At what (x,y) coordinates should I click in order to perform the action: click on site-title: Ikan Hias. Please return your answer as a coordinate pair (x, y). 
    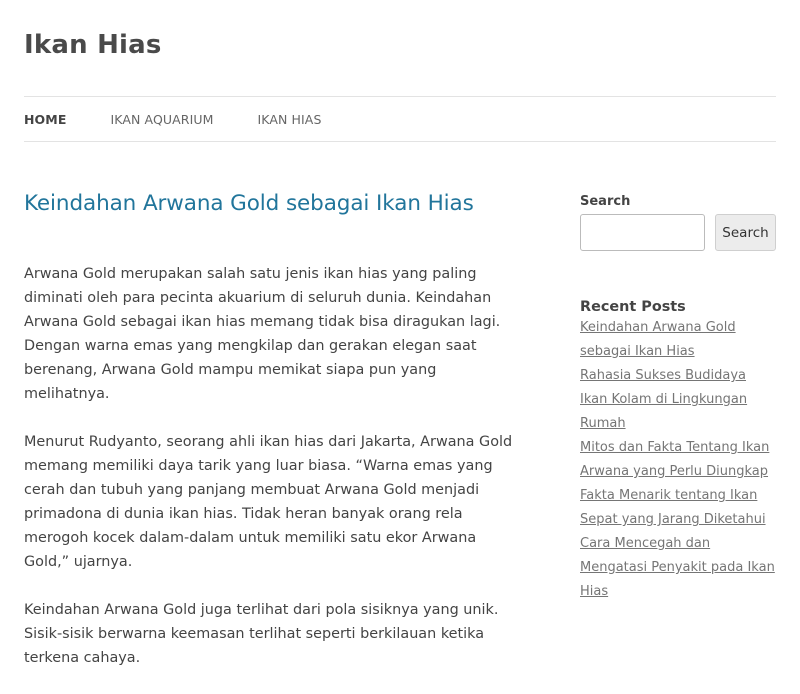
    Looking at the image, I should click on (93, 45).